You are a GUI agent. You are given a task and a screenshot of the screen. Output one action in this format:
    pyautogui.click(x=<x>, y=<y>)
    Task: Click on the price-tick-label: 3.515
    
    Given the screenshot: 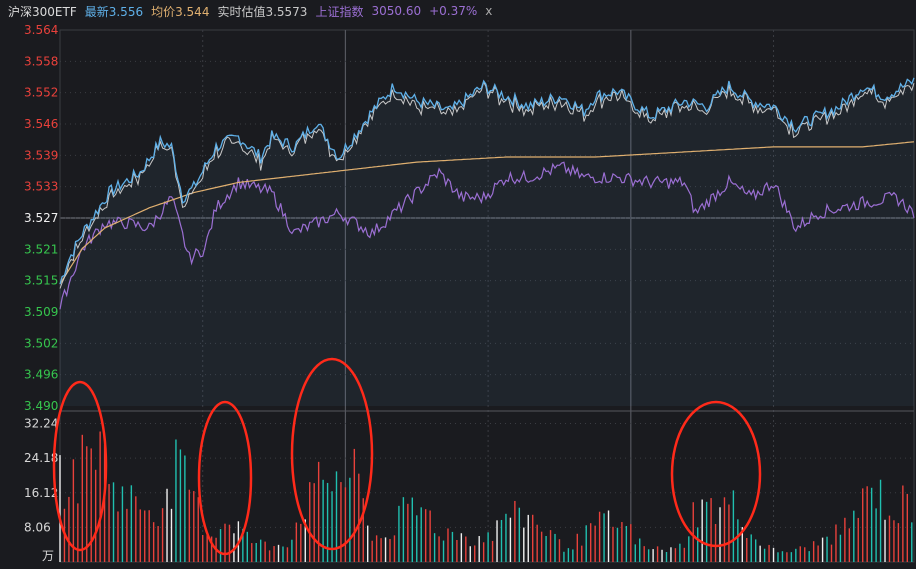 What is the action you would take?
    pyautogui.click(x=41, y=281)
    